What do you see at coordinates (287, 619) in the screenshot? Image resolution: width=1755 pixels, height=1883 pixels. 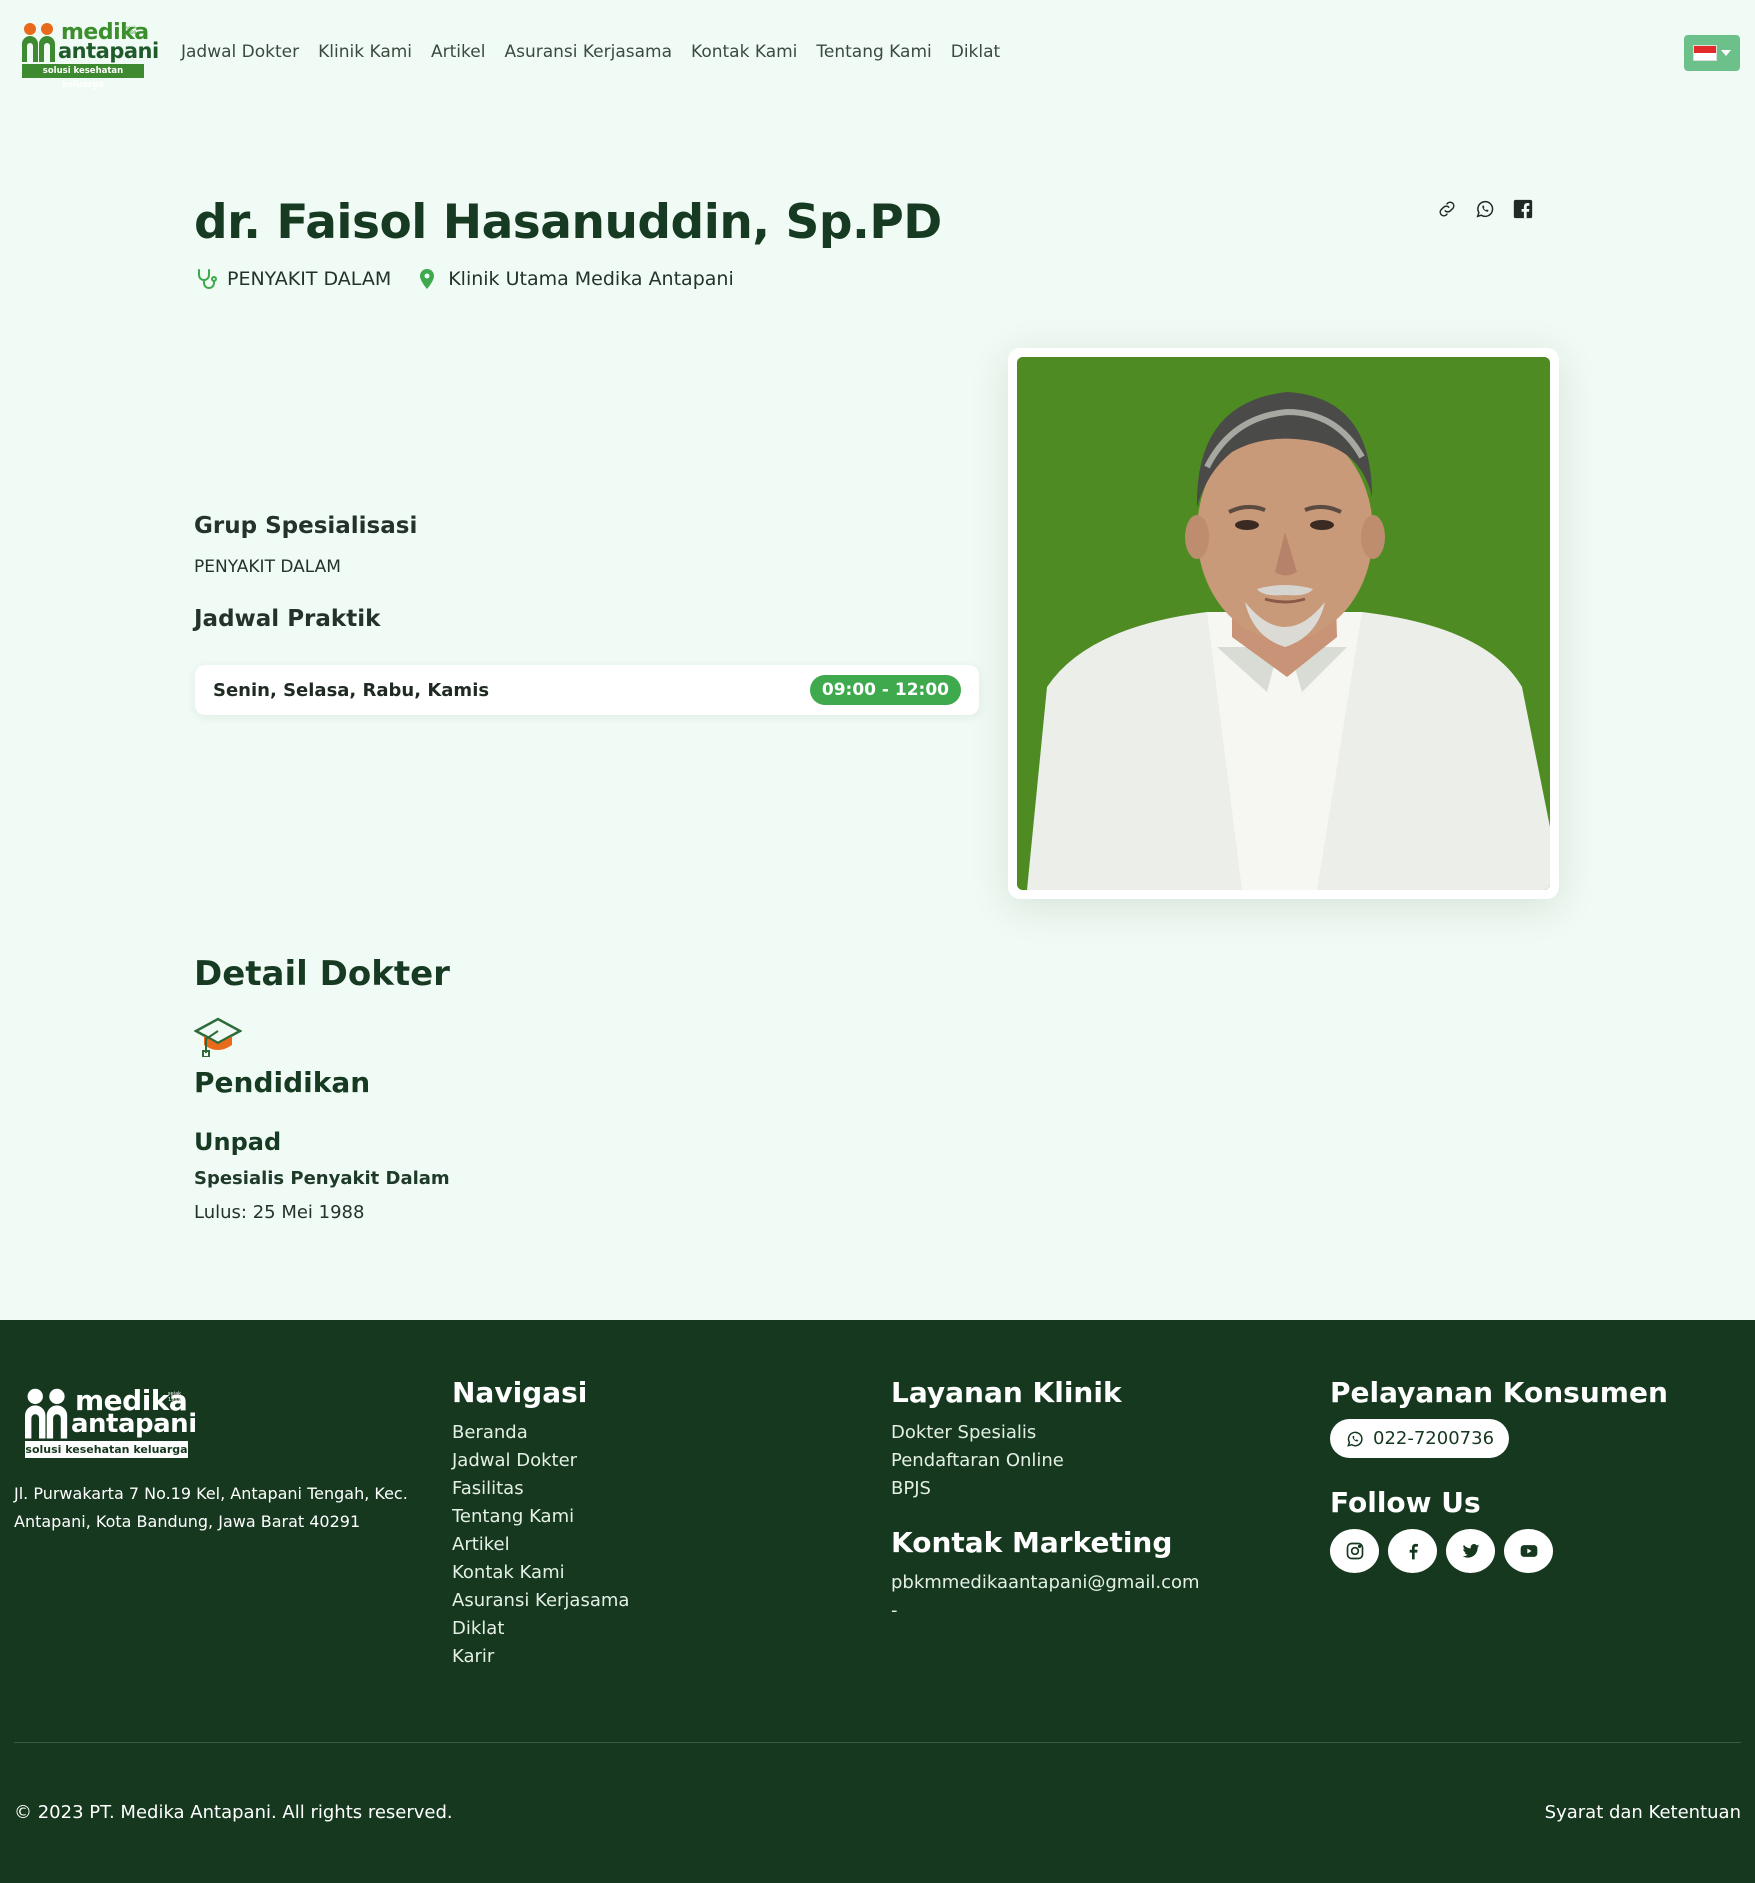 I see `schedule-heading: Jadwal Praktik` at bounding box center [287, 619].